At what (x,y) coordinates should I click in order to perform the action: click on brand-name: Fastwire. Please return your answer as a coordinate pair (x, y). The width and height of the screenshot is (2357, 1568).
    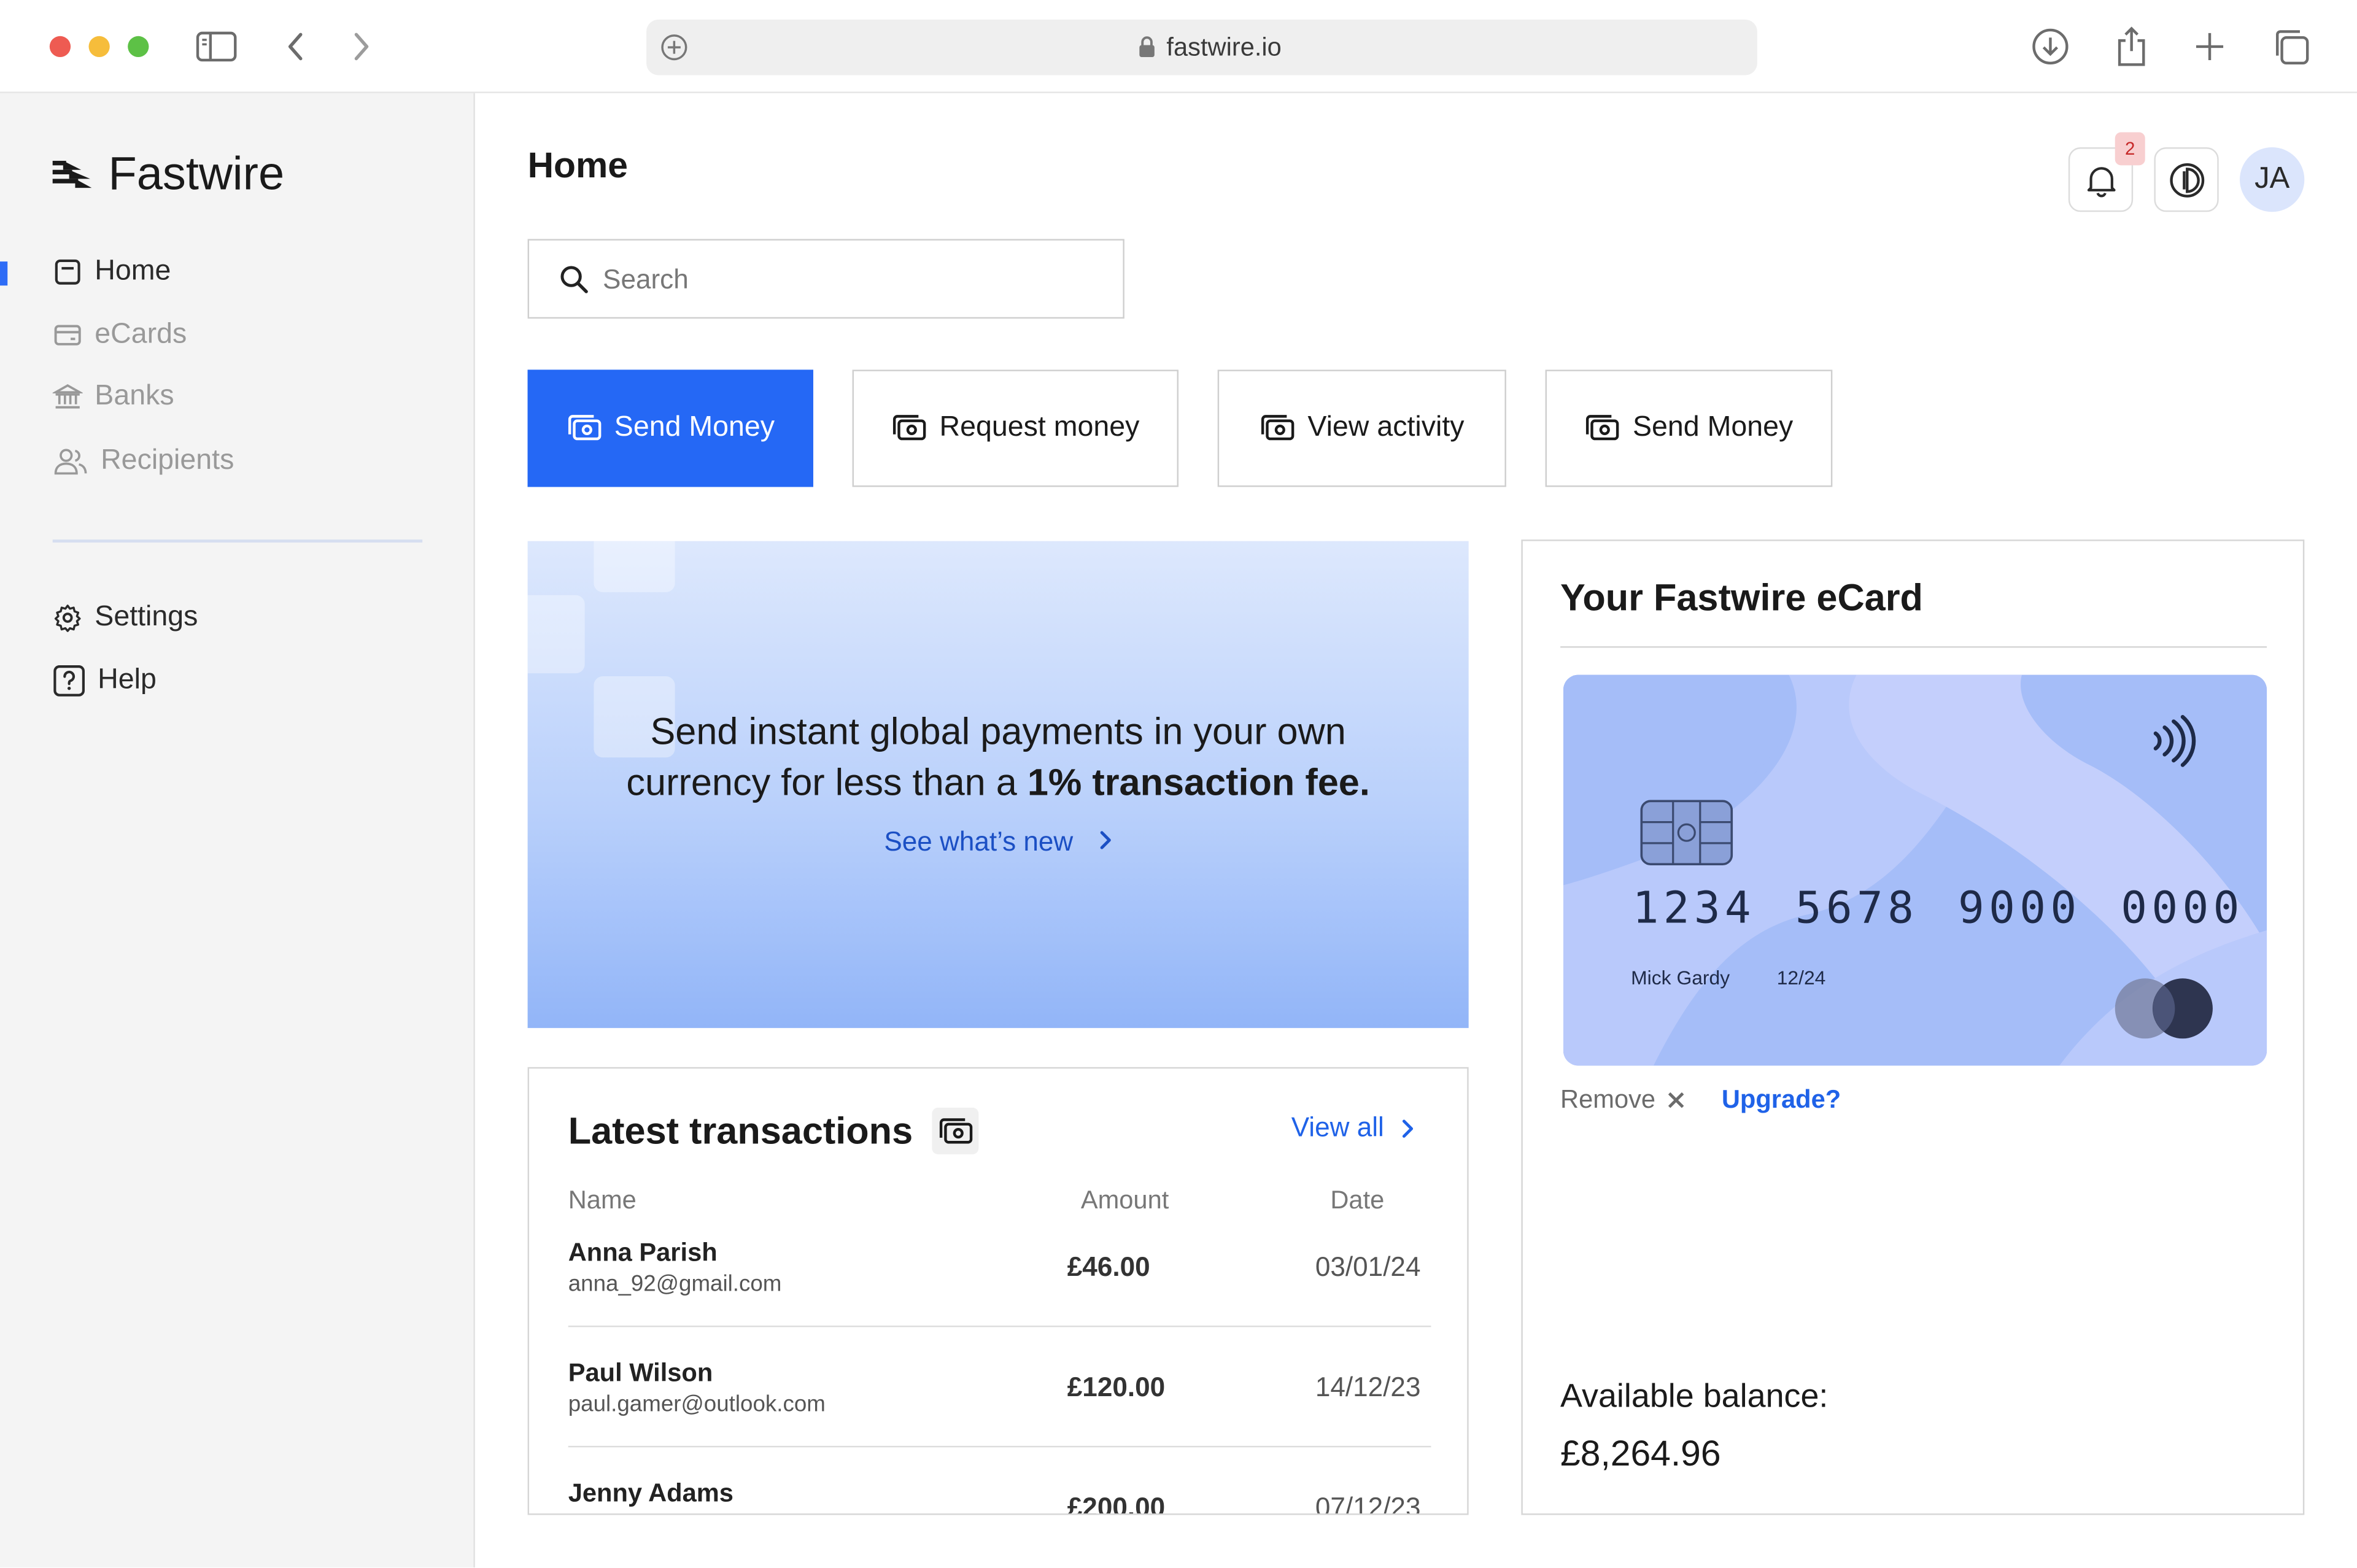
    Looking at the image, I should click on (196, 174).